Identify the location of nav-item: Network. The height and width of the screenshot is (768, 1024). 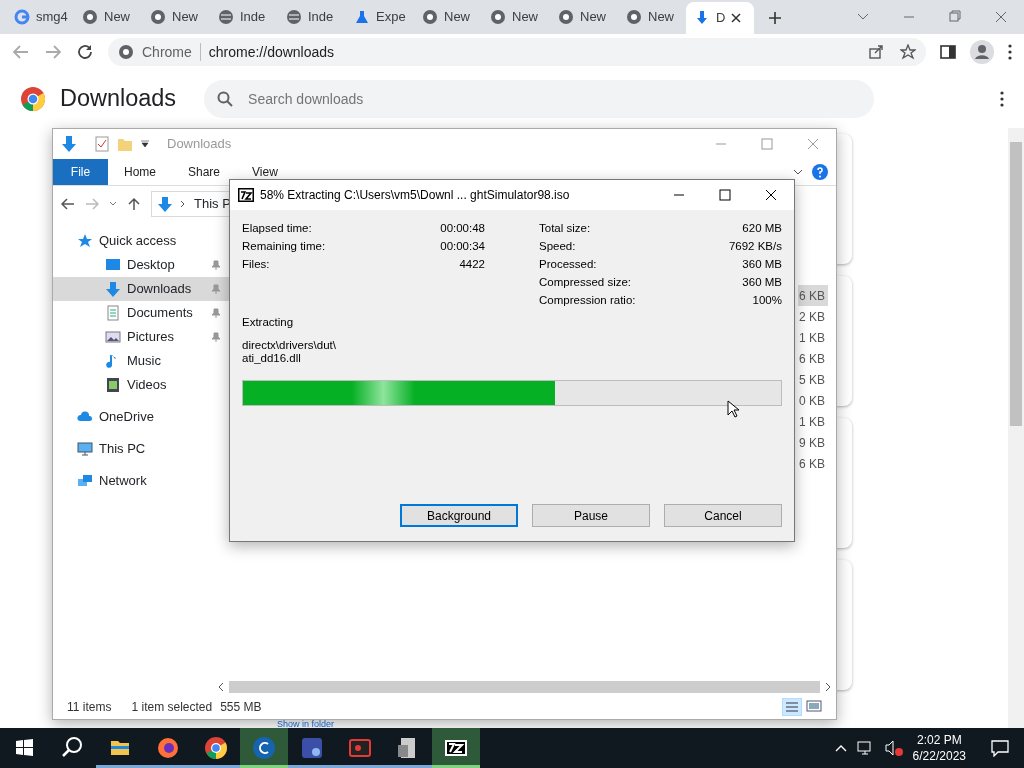
(141, 481).